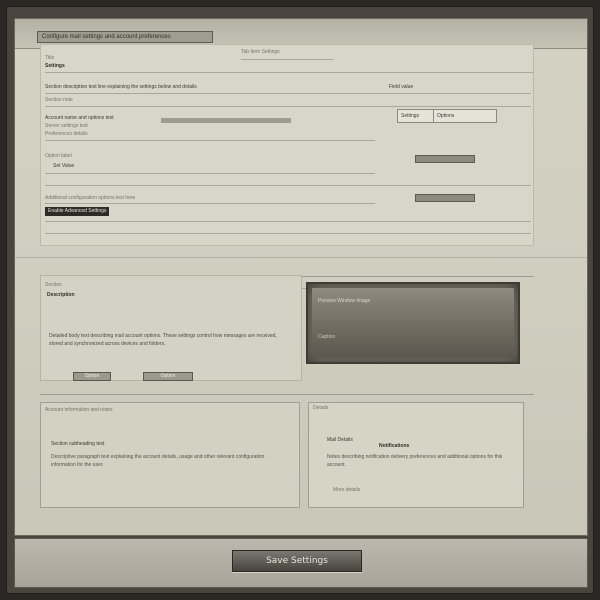 The image size is (600, 600). I want to click on panel-subtitle: Description, so click(61, 295).